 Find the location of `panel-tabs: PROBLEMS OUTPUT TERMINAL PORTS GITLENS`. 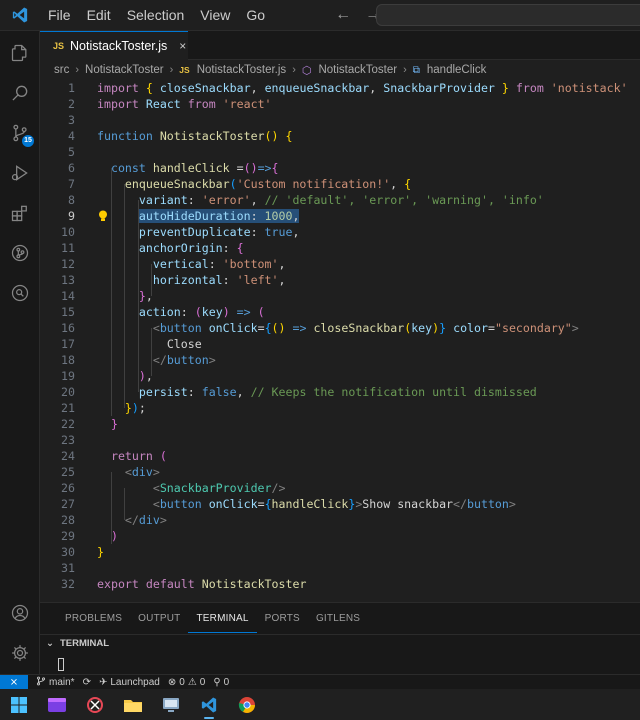

panel-tabs: PROBLEMS OUTPUT TERMINAL PORTS GITLENS is located at coordinates (204, 618).